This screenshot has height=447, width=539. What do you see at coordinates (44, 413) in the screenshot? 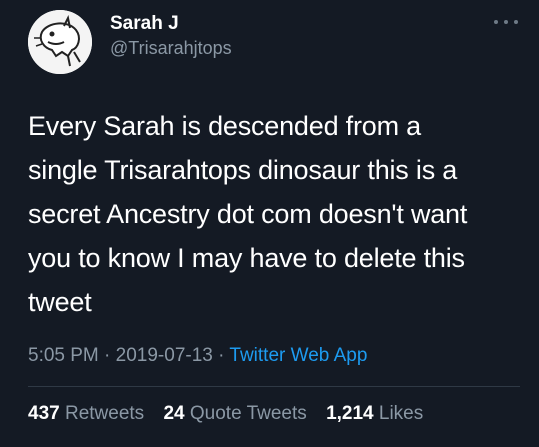
I see `retweets-count: 437` at bounding box center [44, 413].